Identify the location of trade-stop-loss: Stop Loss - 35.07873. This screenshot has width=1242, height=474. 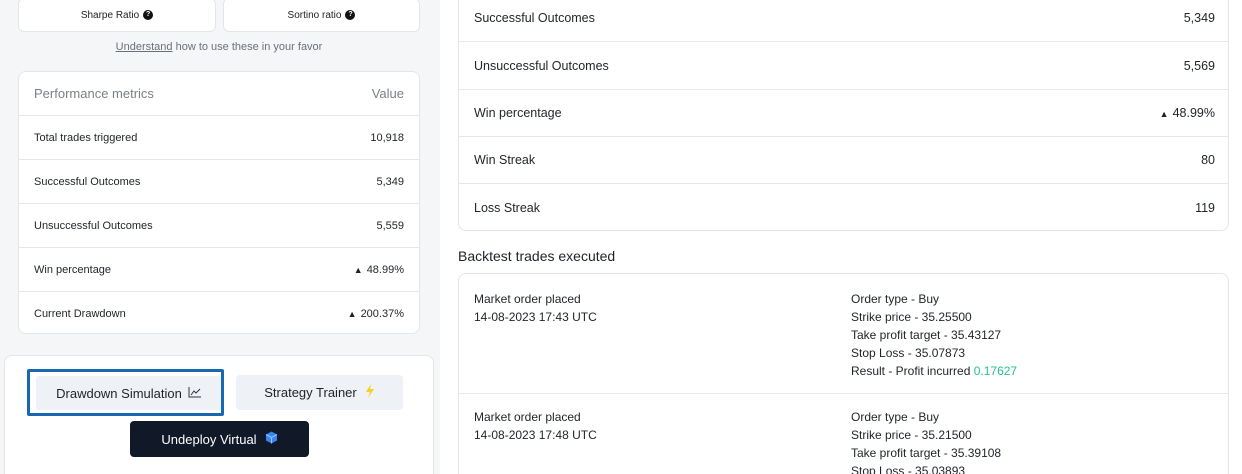
(908, 353).